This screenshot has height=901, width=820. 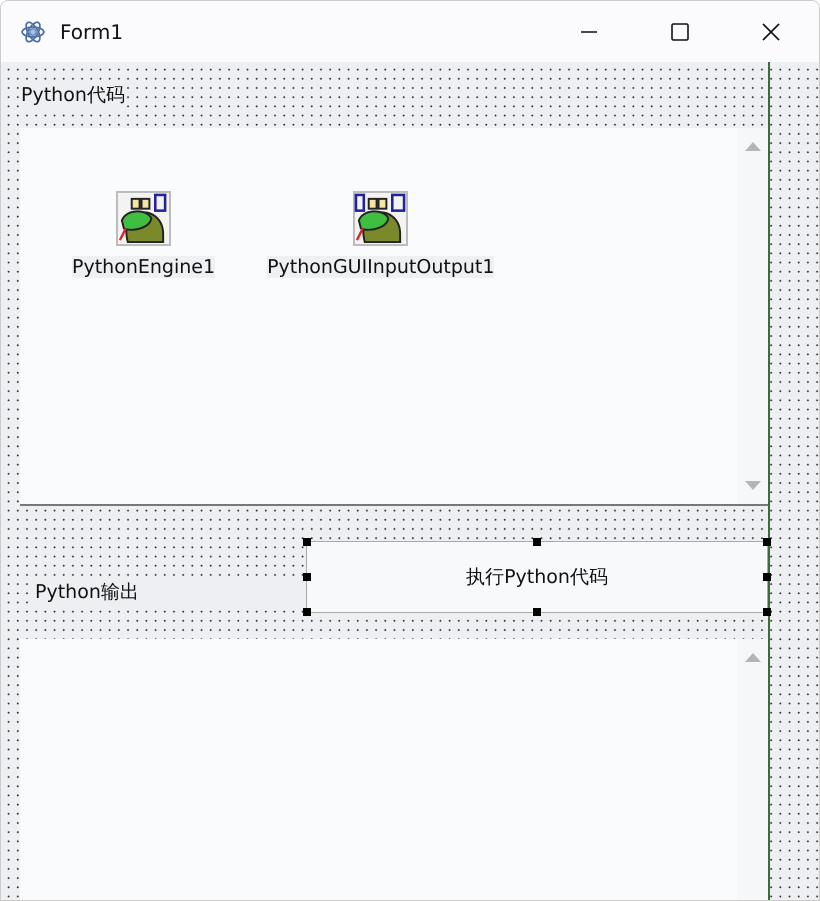 What do you see at coordinates (144, 267) in the screenshot?
I see `component-name: PythonEngine1` at bounding box center [144, 267].